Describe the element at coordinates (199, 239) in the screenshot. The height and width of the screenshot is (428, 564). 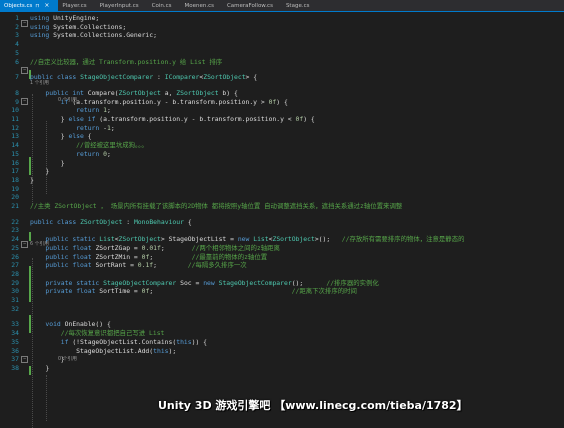
I see `code-token: > StageObjectList =` at that location.